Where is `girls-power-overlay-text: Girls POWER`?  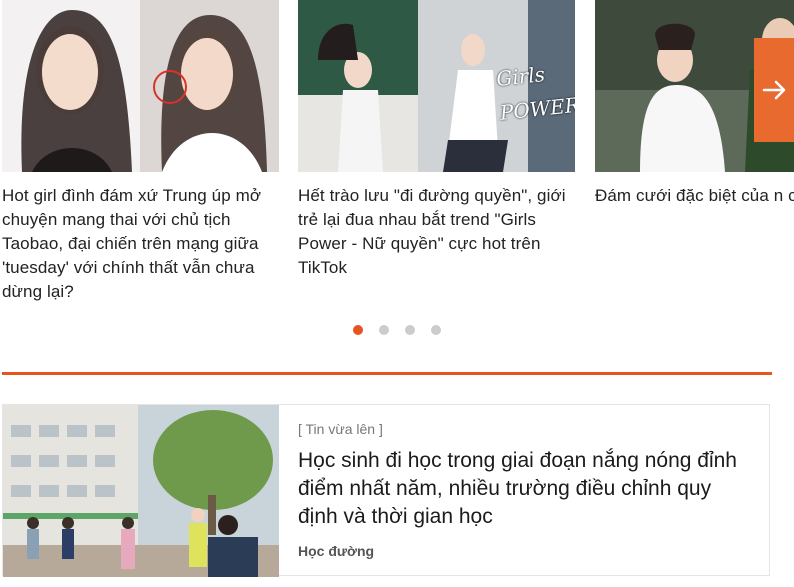 girls-power-overlay-text: Girls POWER is located at coordinates (535, 93).